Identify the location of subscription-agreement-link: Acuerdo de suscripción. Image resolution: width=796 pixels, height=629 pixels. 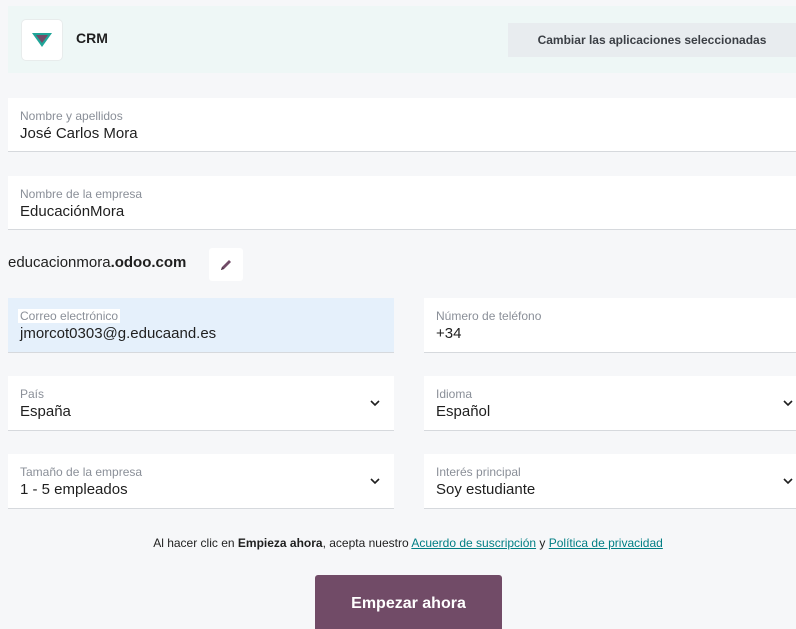
(473, 543).